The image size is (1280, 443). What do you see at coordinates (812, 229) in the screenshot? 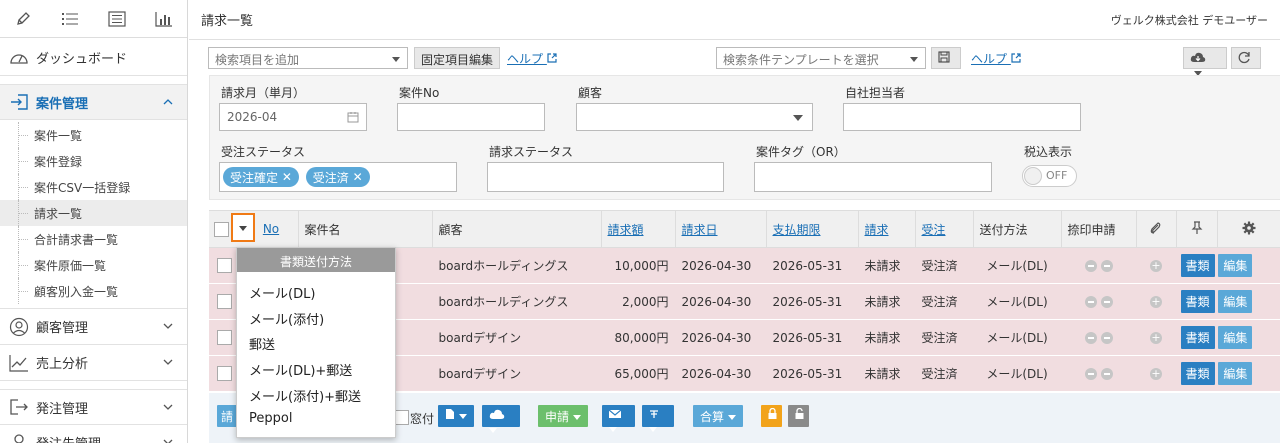
I see `header-due: 支払期限` at bounding box center [812, 229].